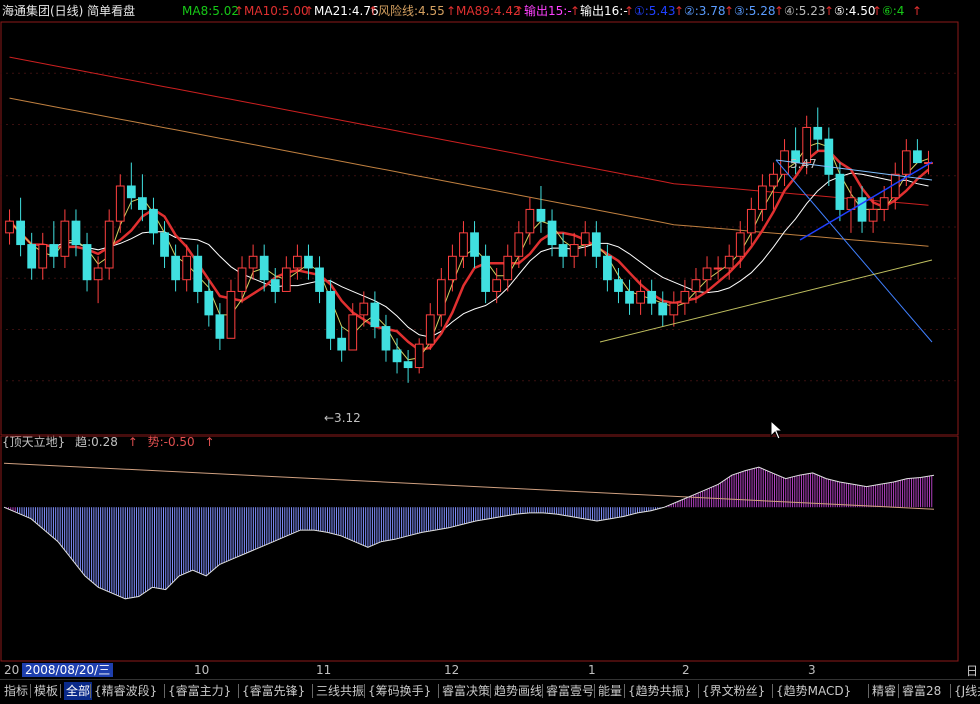  What do you see at coordinates (972, 670) in the screenshot?
I see `period-label: 日` at bounding box center [972, 670].